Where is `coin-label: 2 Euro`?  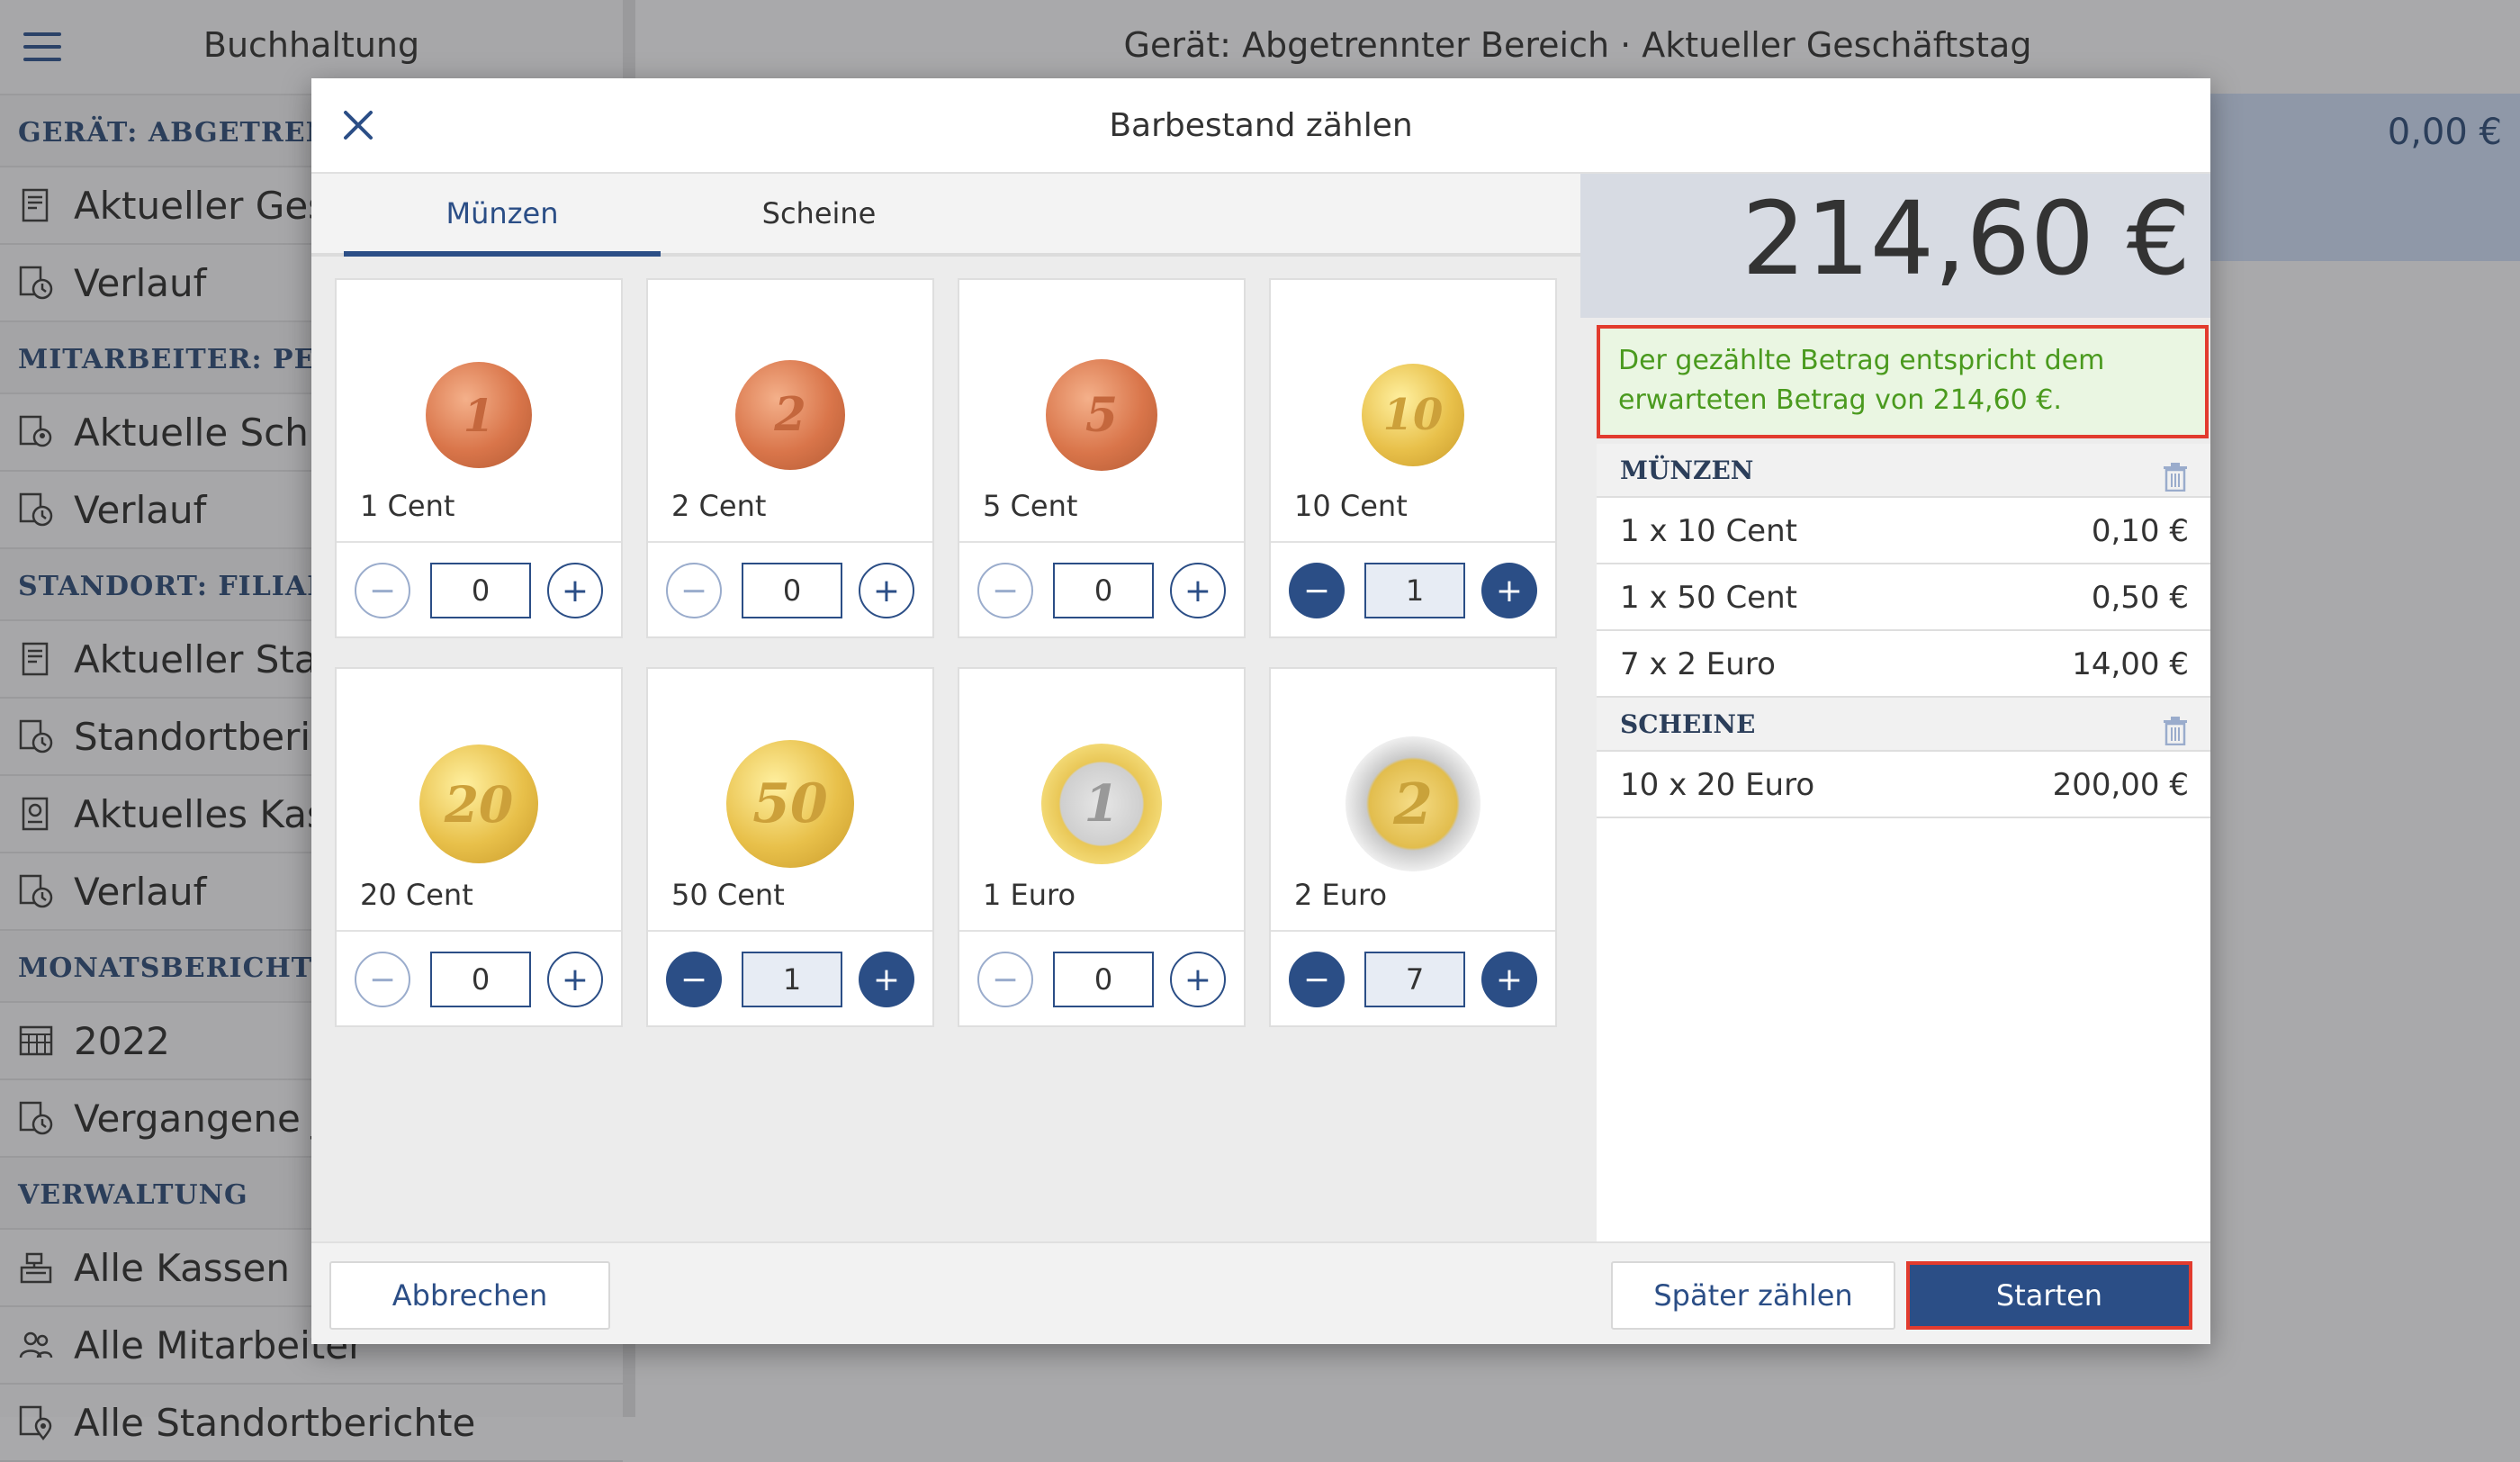 coin-label: 2 Euro is located at coordinates (1341, 895).